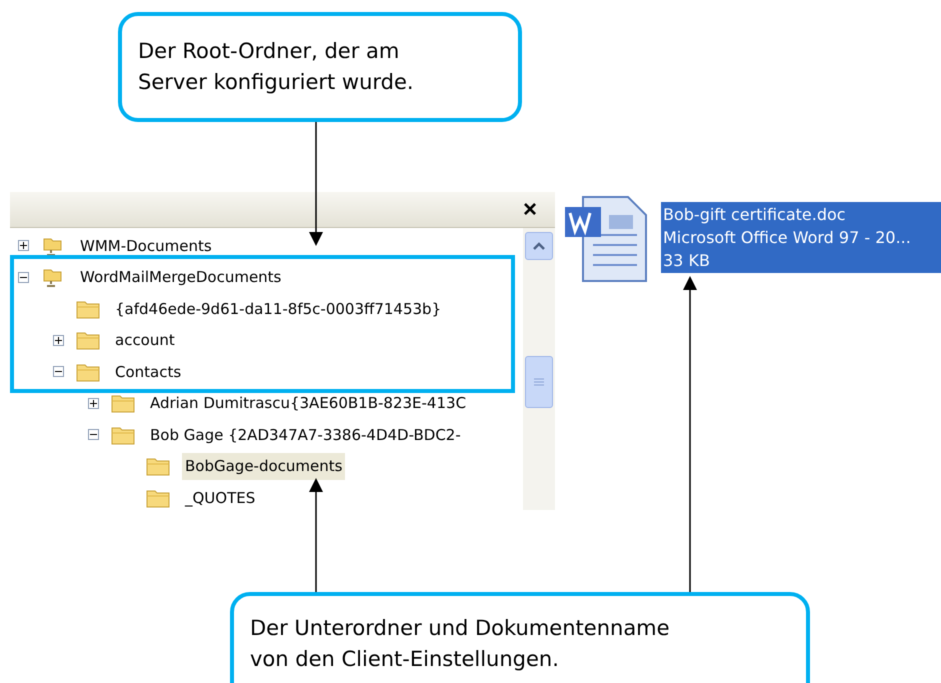 The height and width of the screenshot is (683, 941). I want to click on file-name: Bob-gift certificate.doc, so click(755, 215).